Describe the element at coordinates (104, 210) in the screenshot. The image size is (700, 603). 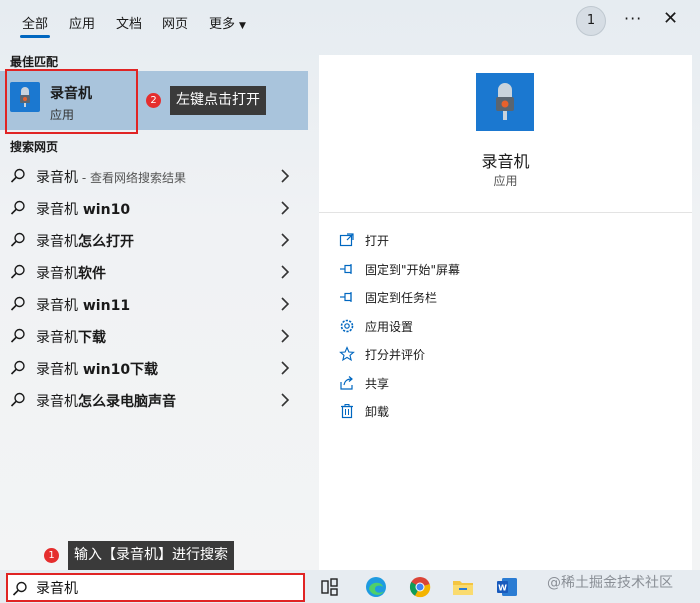
I see `web-result-completion: win10` at that location.